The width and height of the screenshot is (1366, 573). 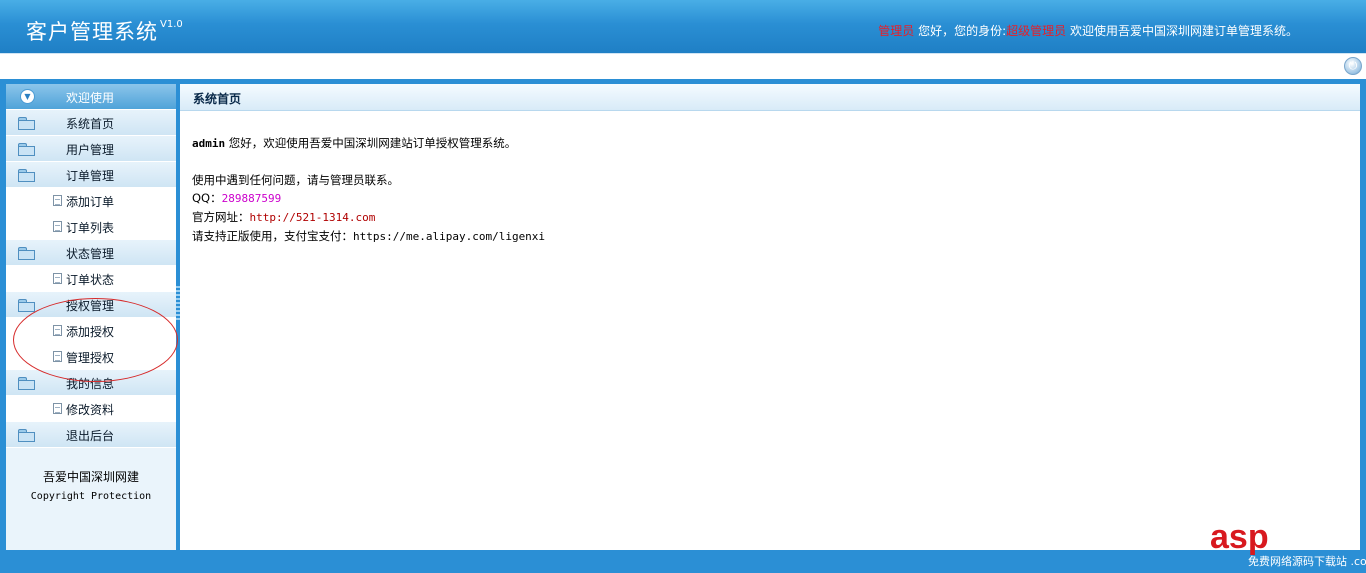 I want to click on qq-label: QQ：, so click(x=207, y=198).